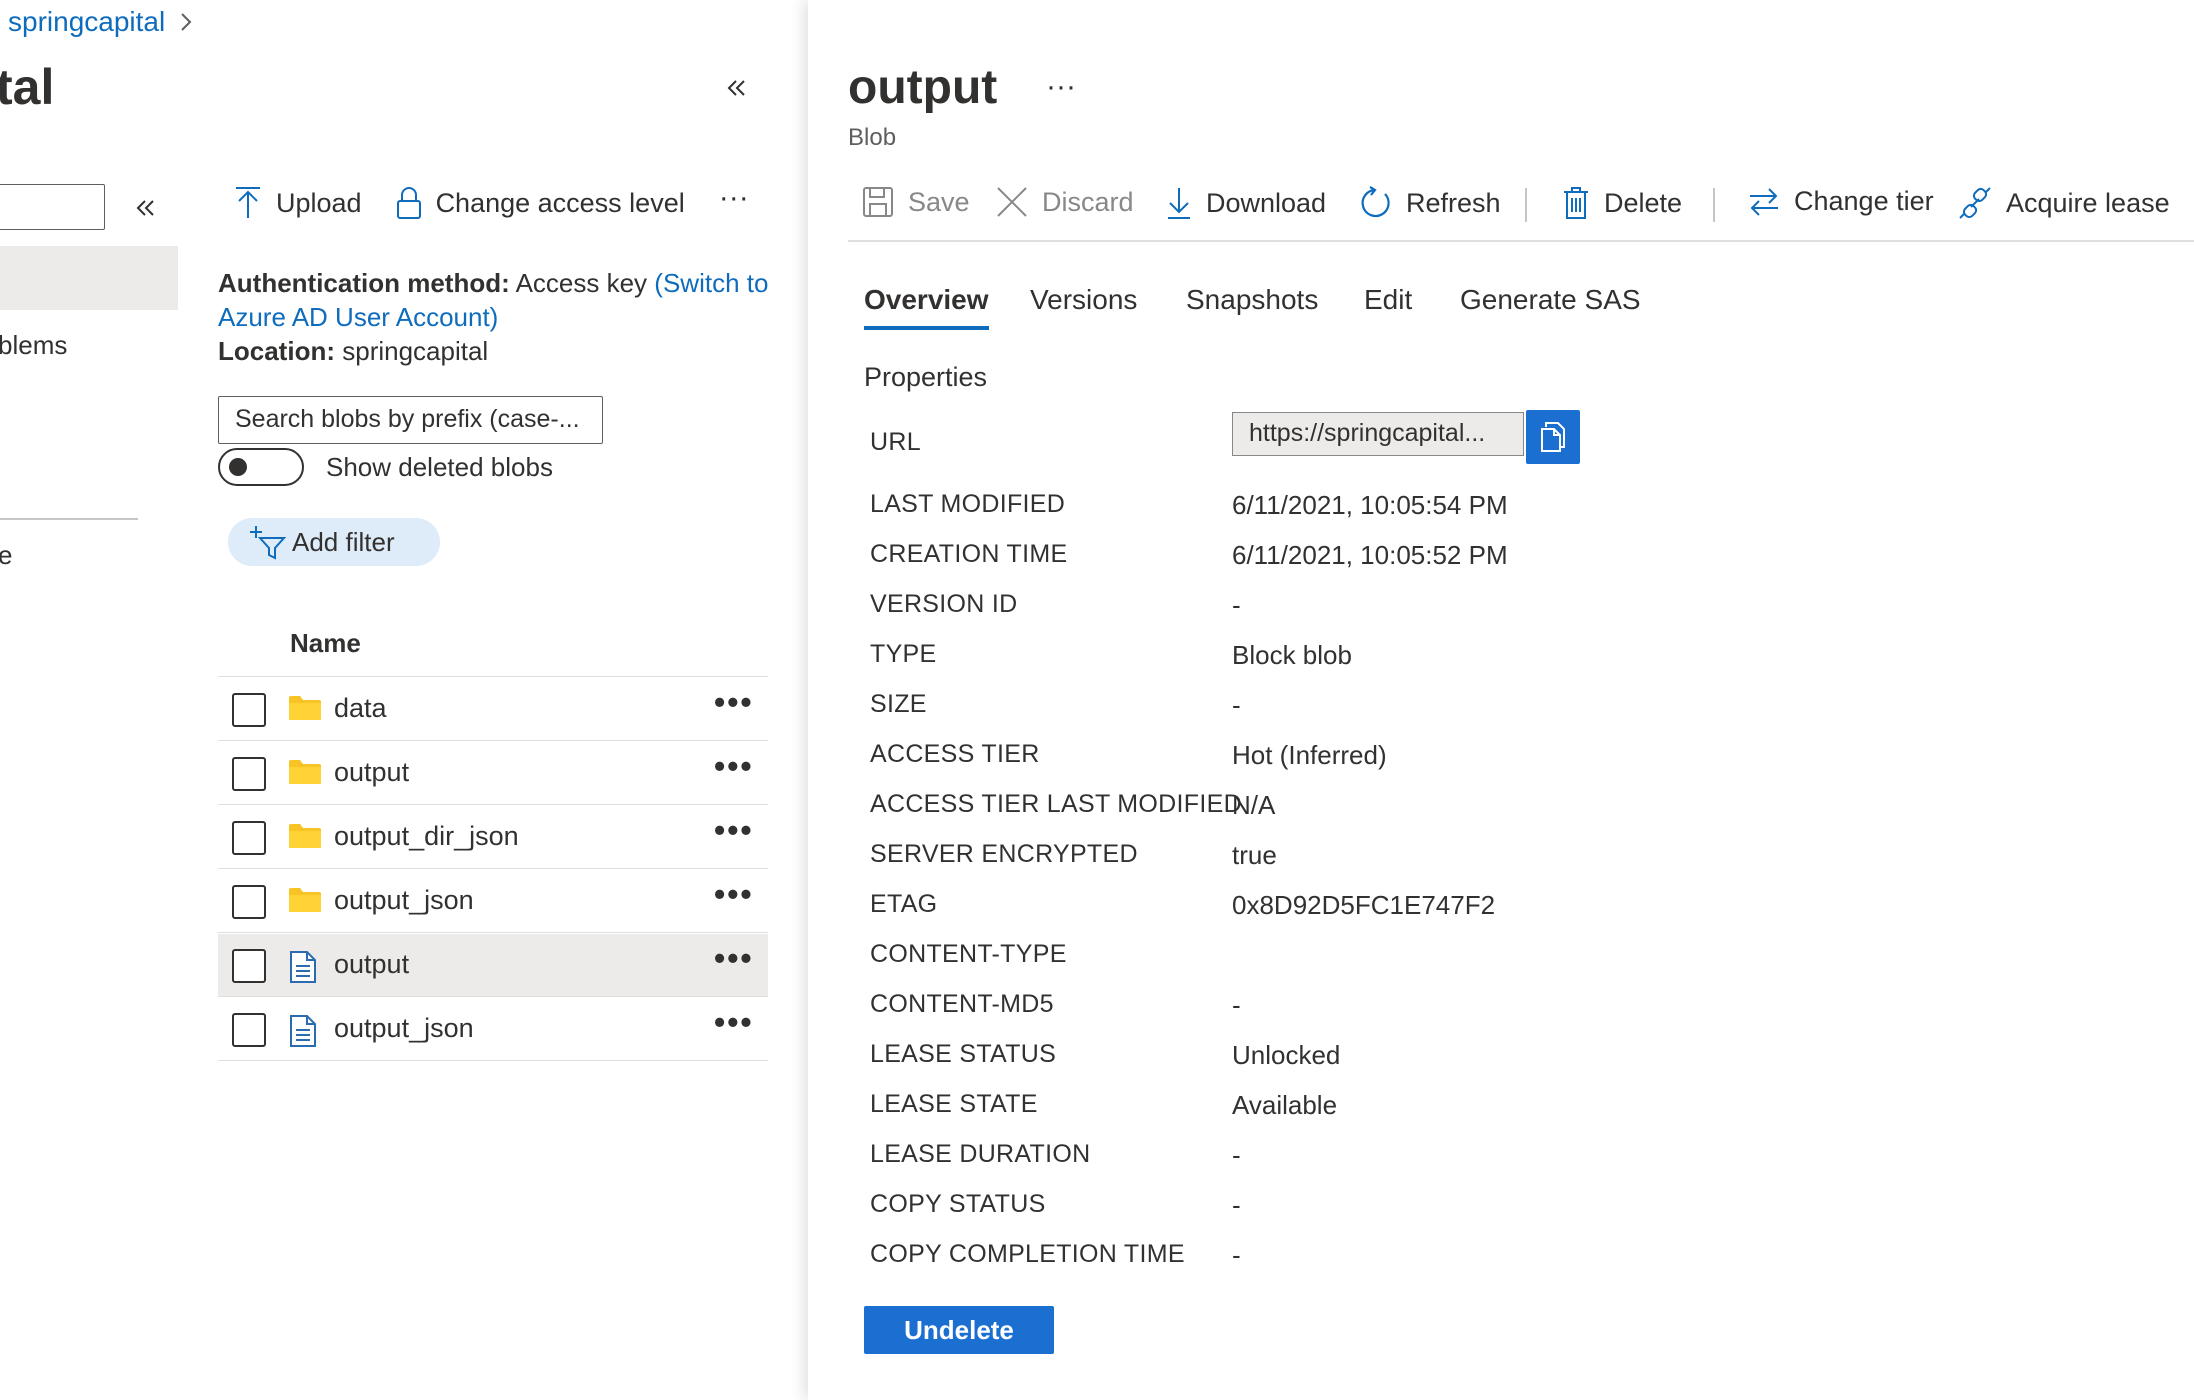  Describe the element at coordinates (319, 202) in the screenshot. I see `upload-label: Upload` at that location.